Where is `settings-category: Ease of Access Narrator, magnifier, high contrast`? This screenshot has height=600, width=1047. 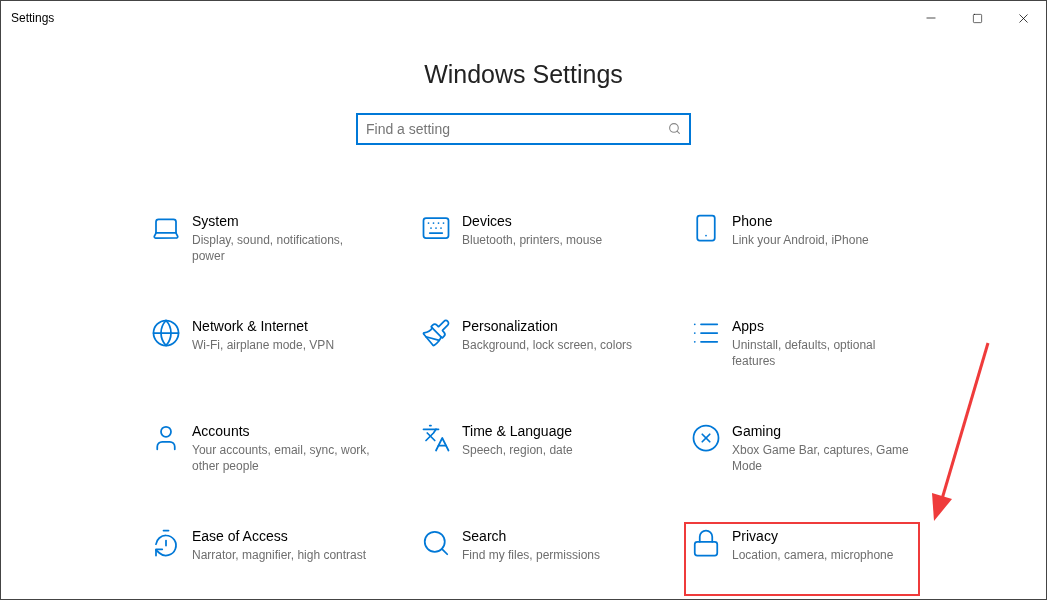 settings-category: Ease of Access Narrator, magnifier, high contrast is located at coordinates (262, 558).